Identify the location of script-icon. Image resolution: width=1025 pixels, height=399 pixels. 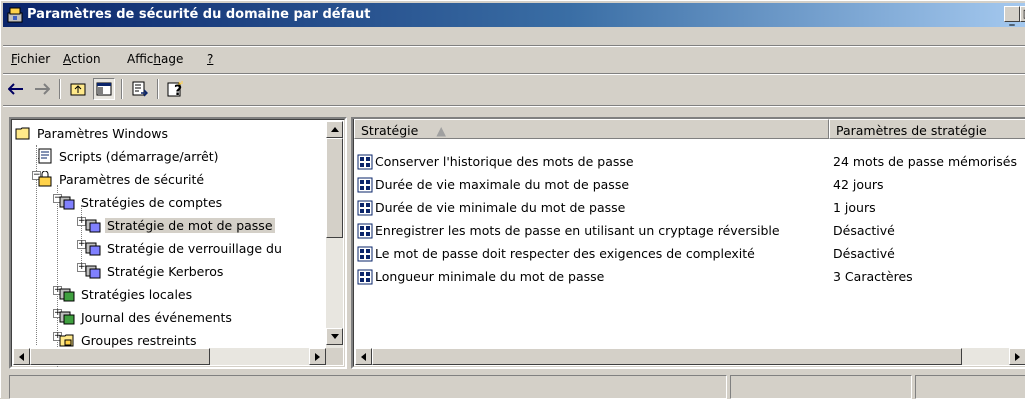
(45, 156).